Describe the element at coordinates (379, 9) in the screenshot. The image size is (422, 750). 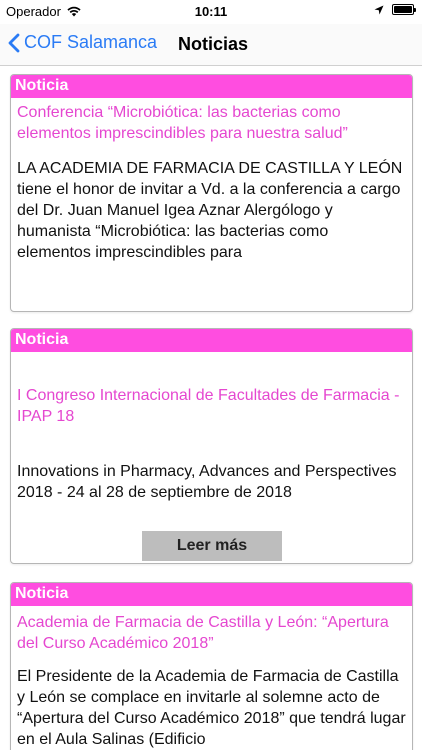
I see `location-arrow-icon` at that location.